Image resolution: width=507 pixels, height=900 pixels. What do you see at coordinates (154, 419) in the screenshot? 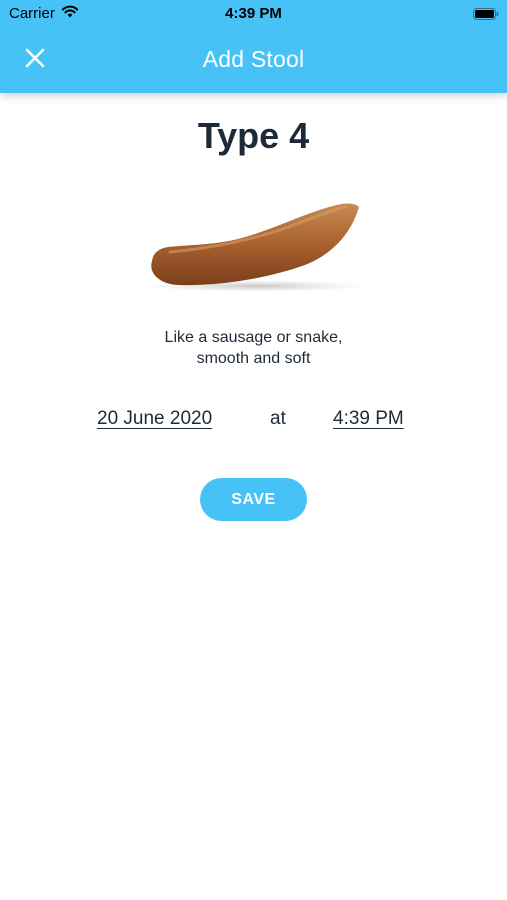
I see `date-picker: 20 June 2020` at bounding box center [154, 419].